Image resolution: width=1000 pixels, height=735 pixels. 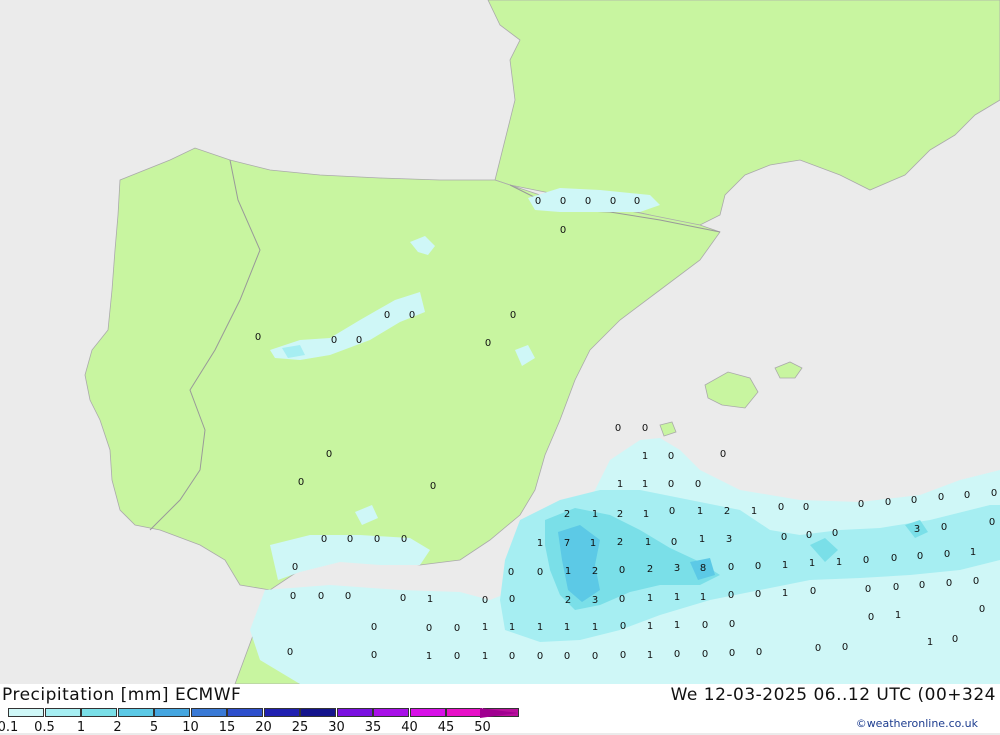 I want to click on precip-value: 7, so click(x=567, y=543).